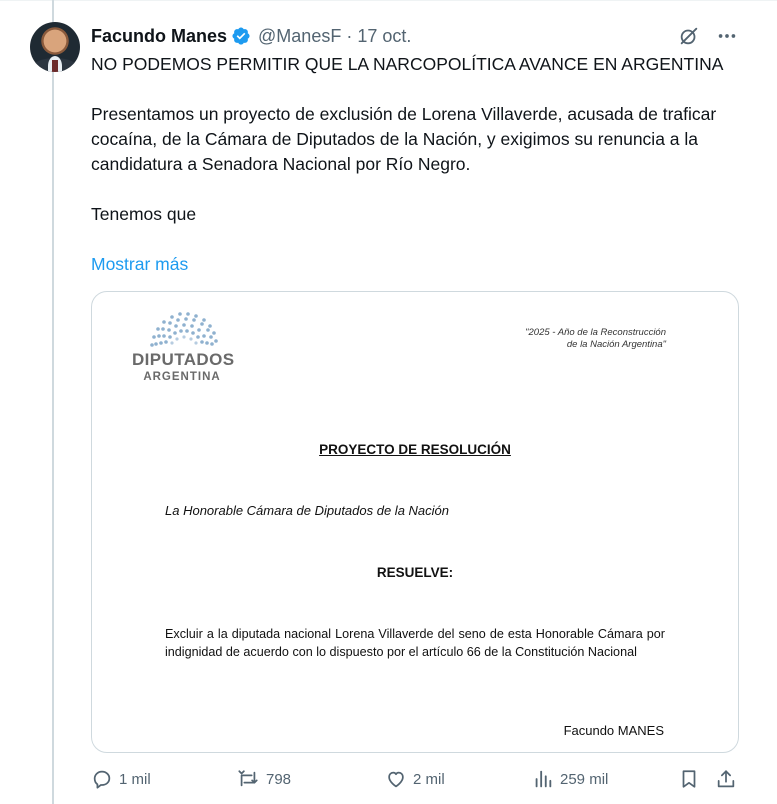 The image size is (777, 804). Describe the element at coordinates (263, 779) in the screenshot. I see `repost-button: 798` at that location.